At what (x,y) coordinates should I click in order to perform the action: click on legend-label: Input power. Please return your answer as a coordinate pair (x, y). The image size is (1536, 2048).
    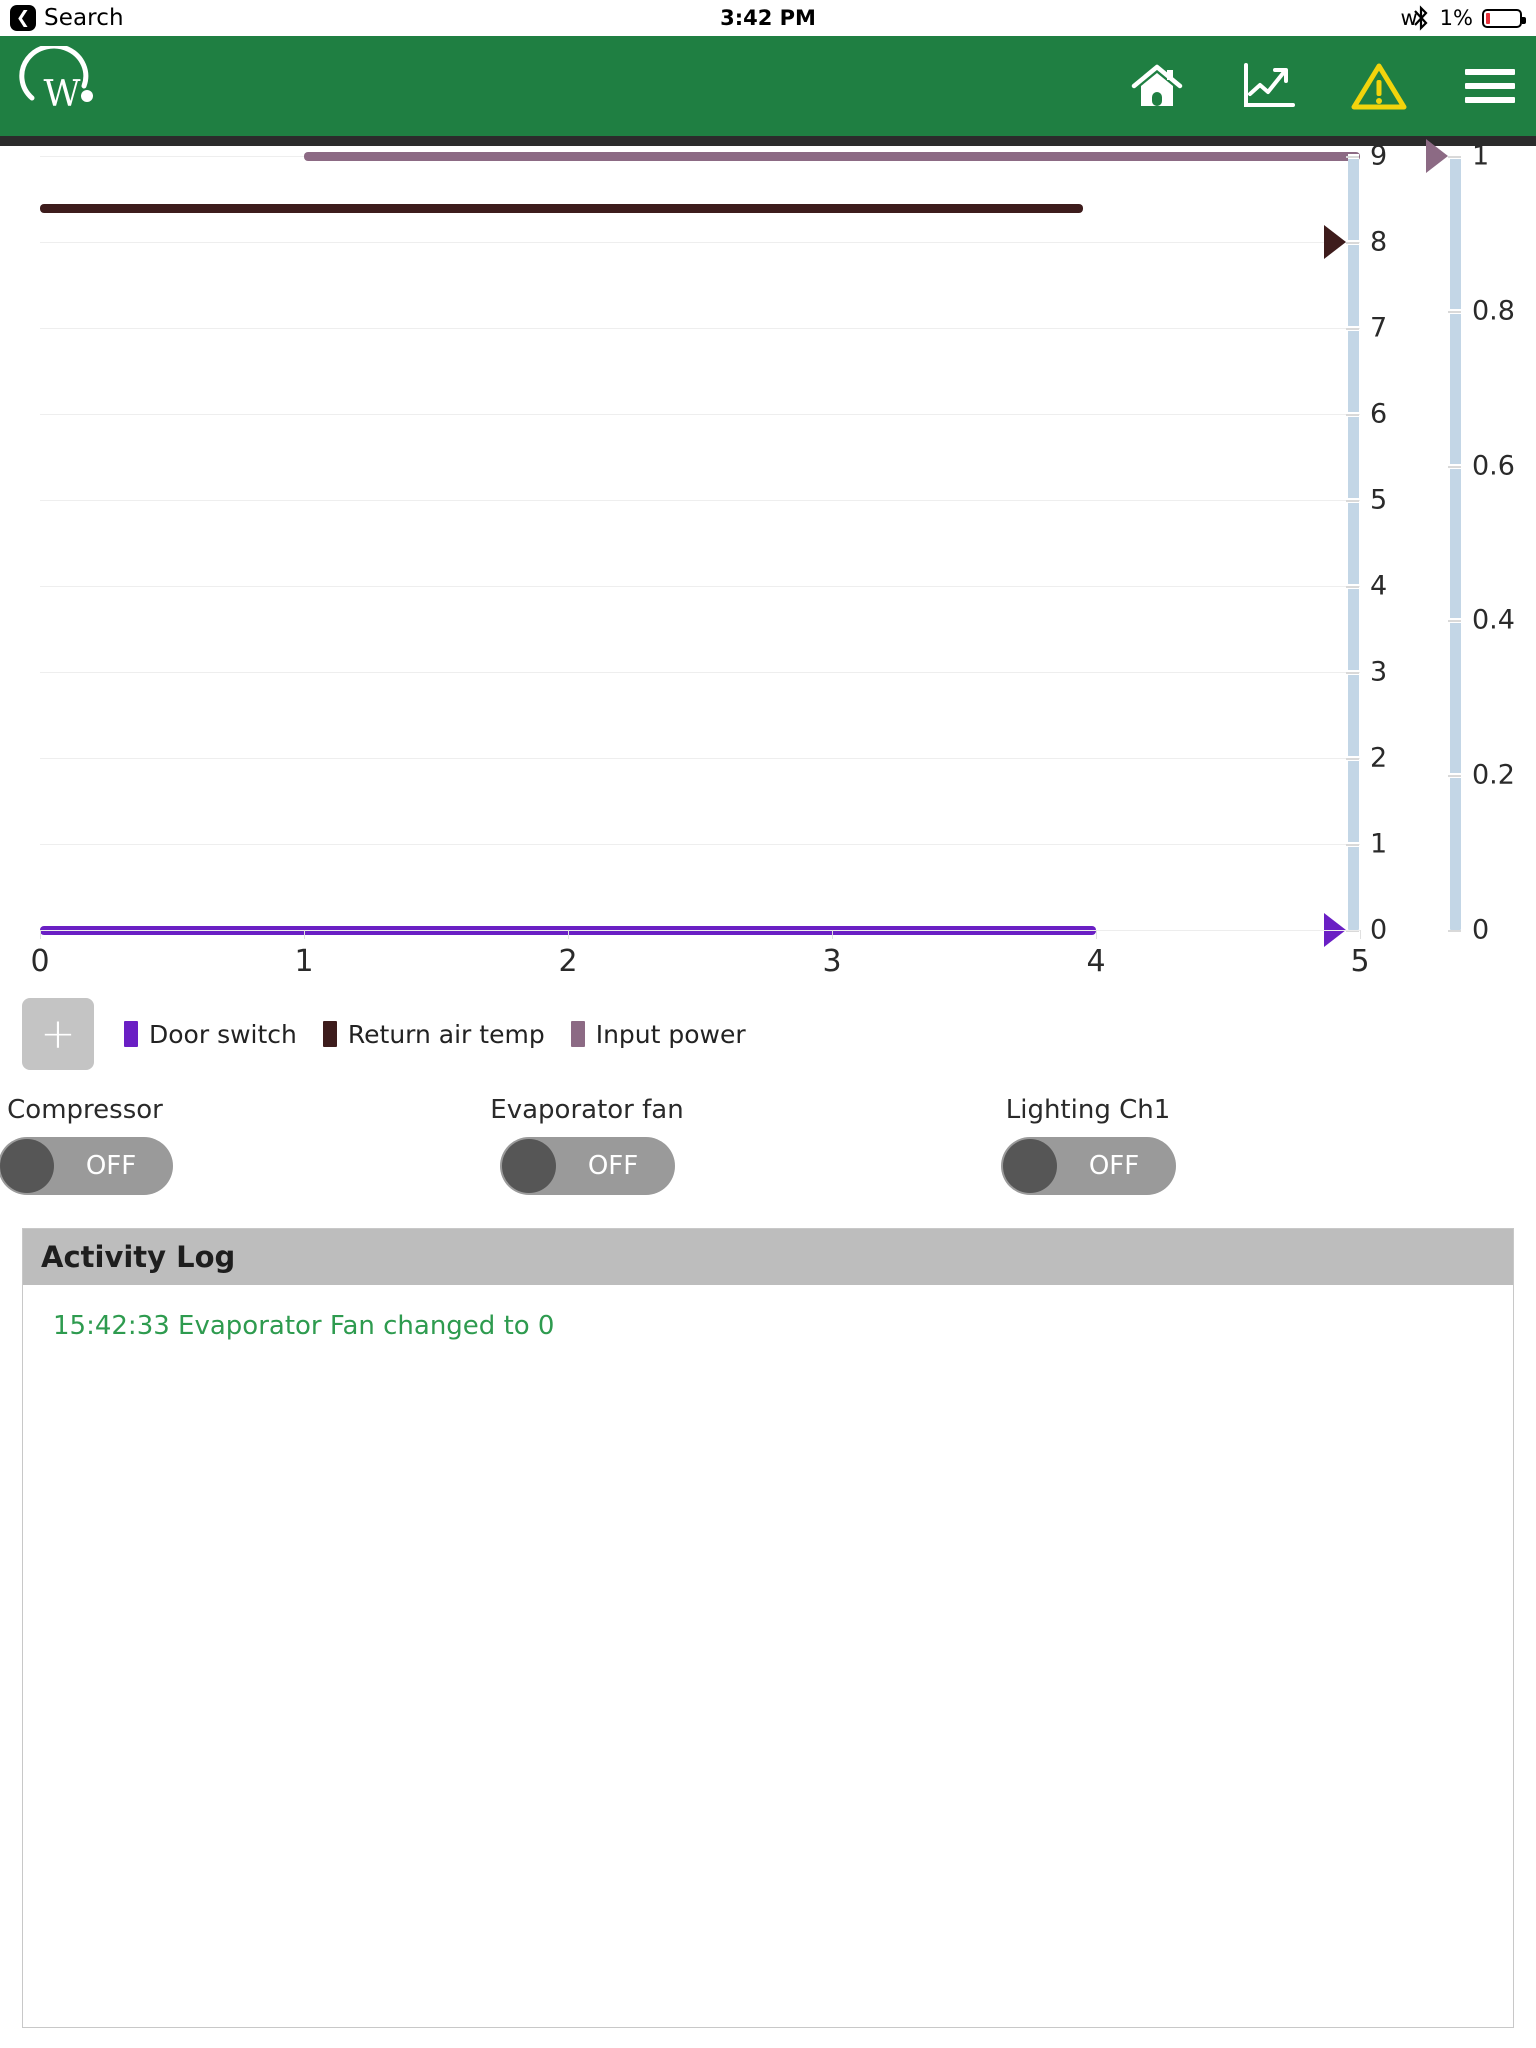
    Looking at the image, I should click on (670, 1034).